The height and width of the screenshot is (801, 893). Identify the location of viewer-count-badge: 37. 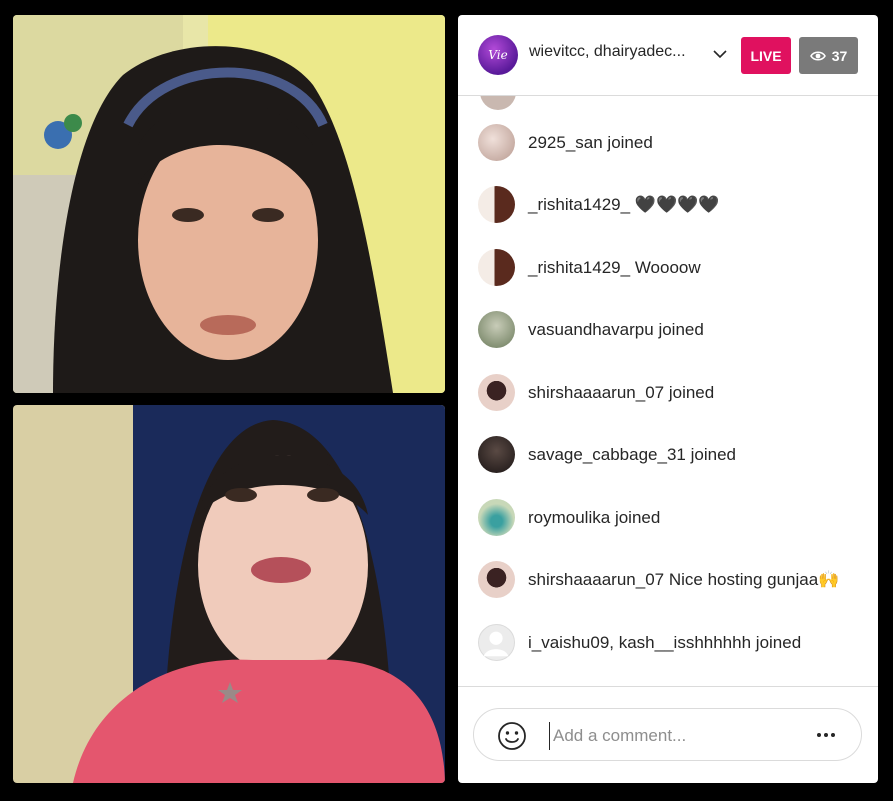
(828, 55).